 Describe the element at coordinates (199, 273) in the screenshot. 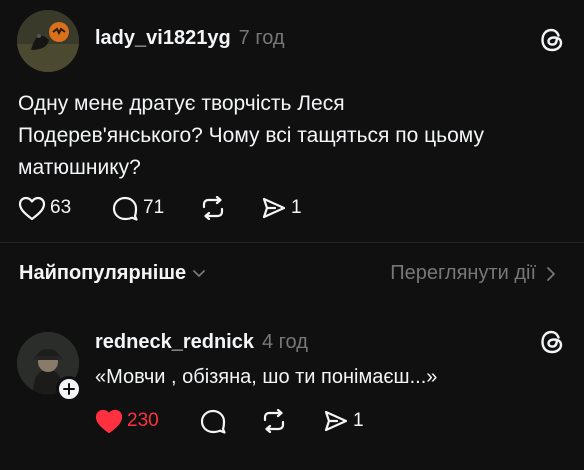

I see `chevron-down-icon` at that location.